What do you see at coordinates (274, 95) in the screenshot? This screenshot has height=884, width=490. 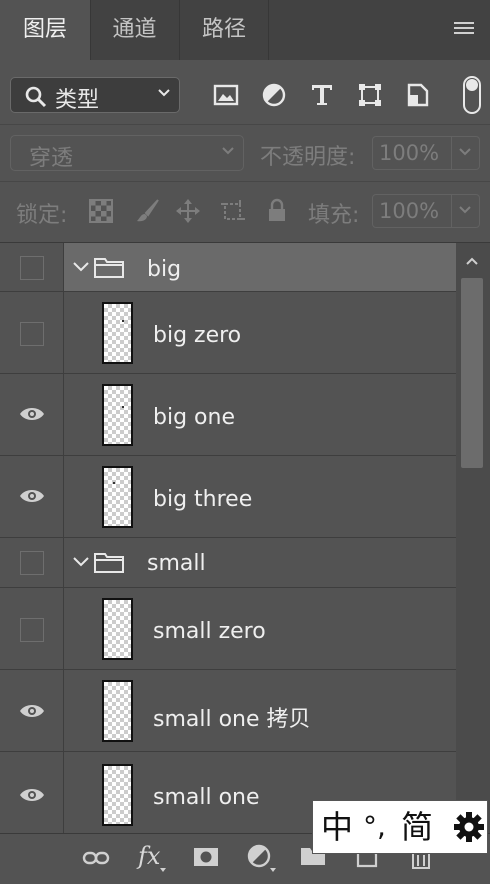 I see `adjustment-filter-icon` at bounding box center [274, 95].